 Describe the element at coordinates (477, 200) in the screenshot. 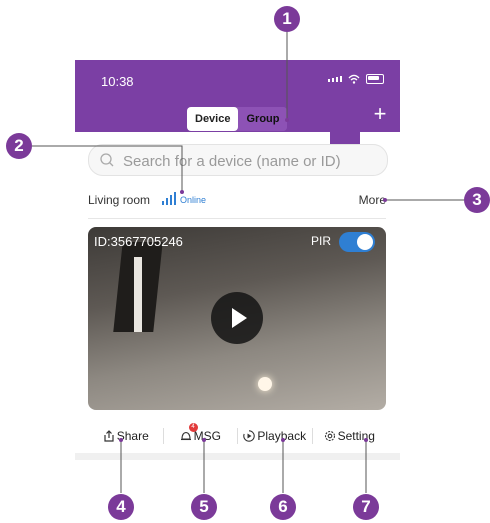

I see `callout-3: 3` at that location.